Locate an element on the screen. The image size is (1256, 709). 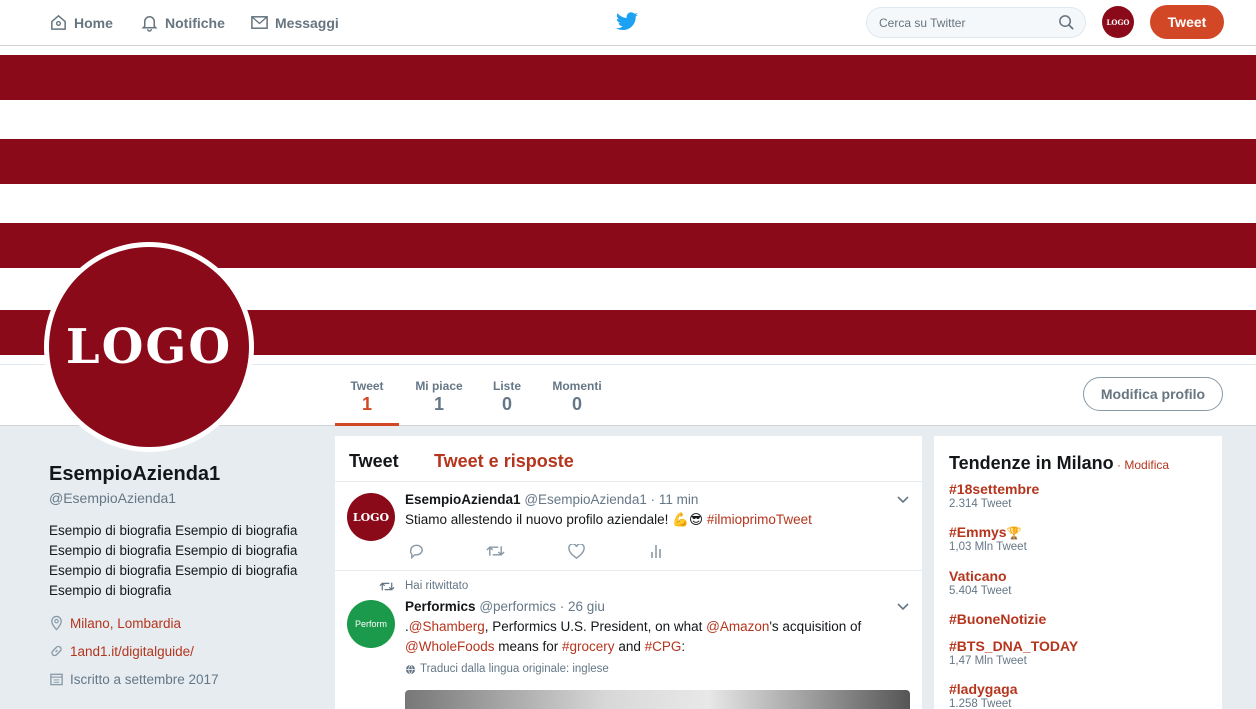
trend-count: 1,03 Mln Tweet is located at coordinates (988, 547).